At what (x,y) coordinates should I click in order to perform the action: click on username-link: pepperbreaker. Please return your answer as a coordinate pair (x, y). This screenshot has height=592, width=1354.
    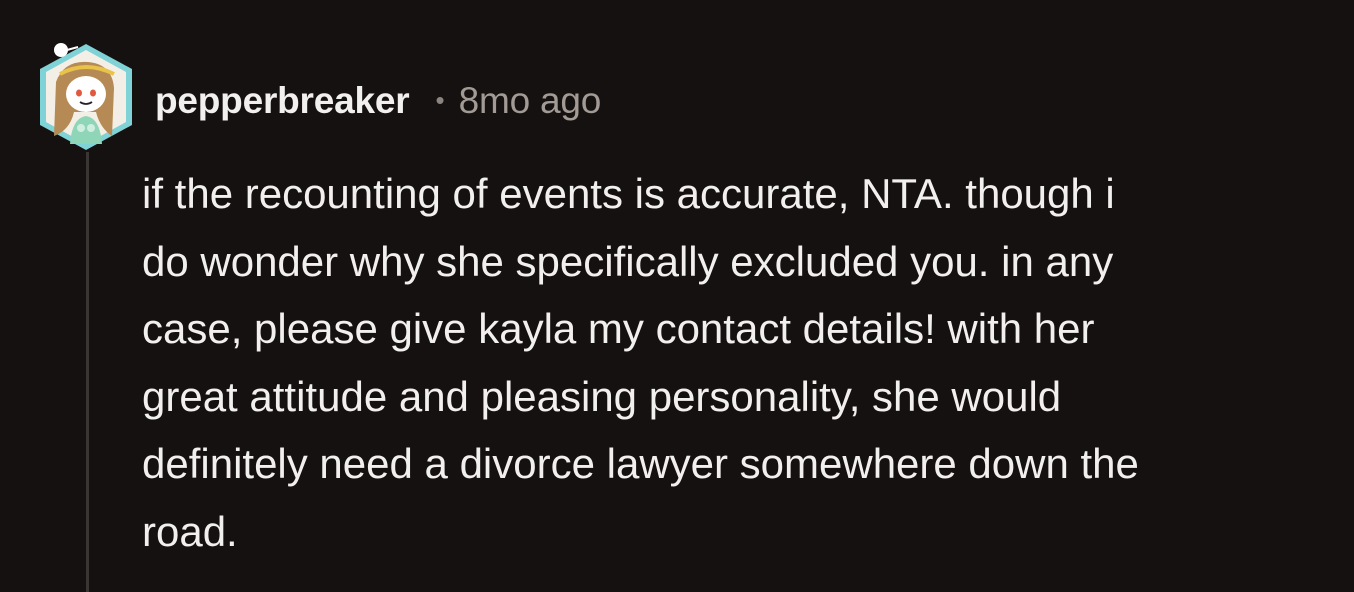
    Looking at the image, I should click on (282, 101).